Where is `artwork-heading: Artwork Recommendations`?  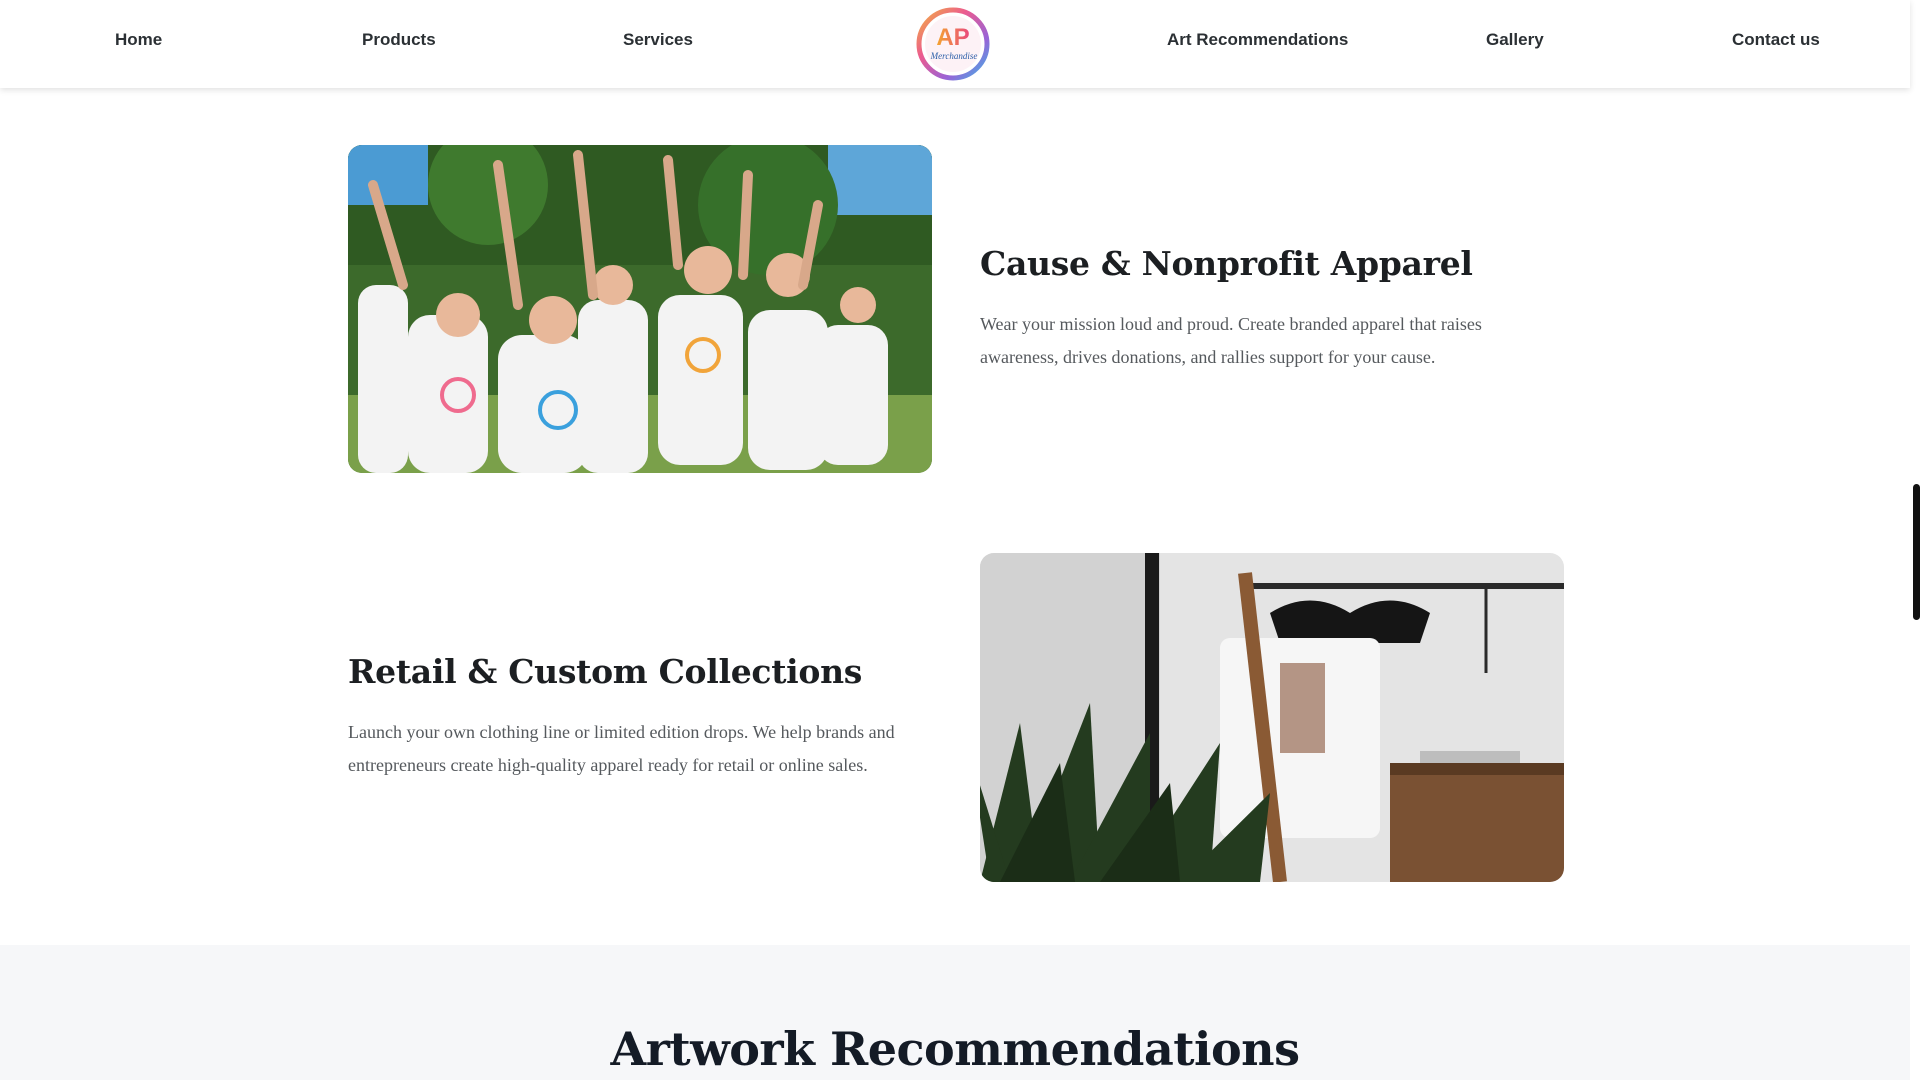 artwork-heading: Artwork Recommendations is located at coordinates (955, 1049).